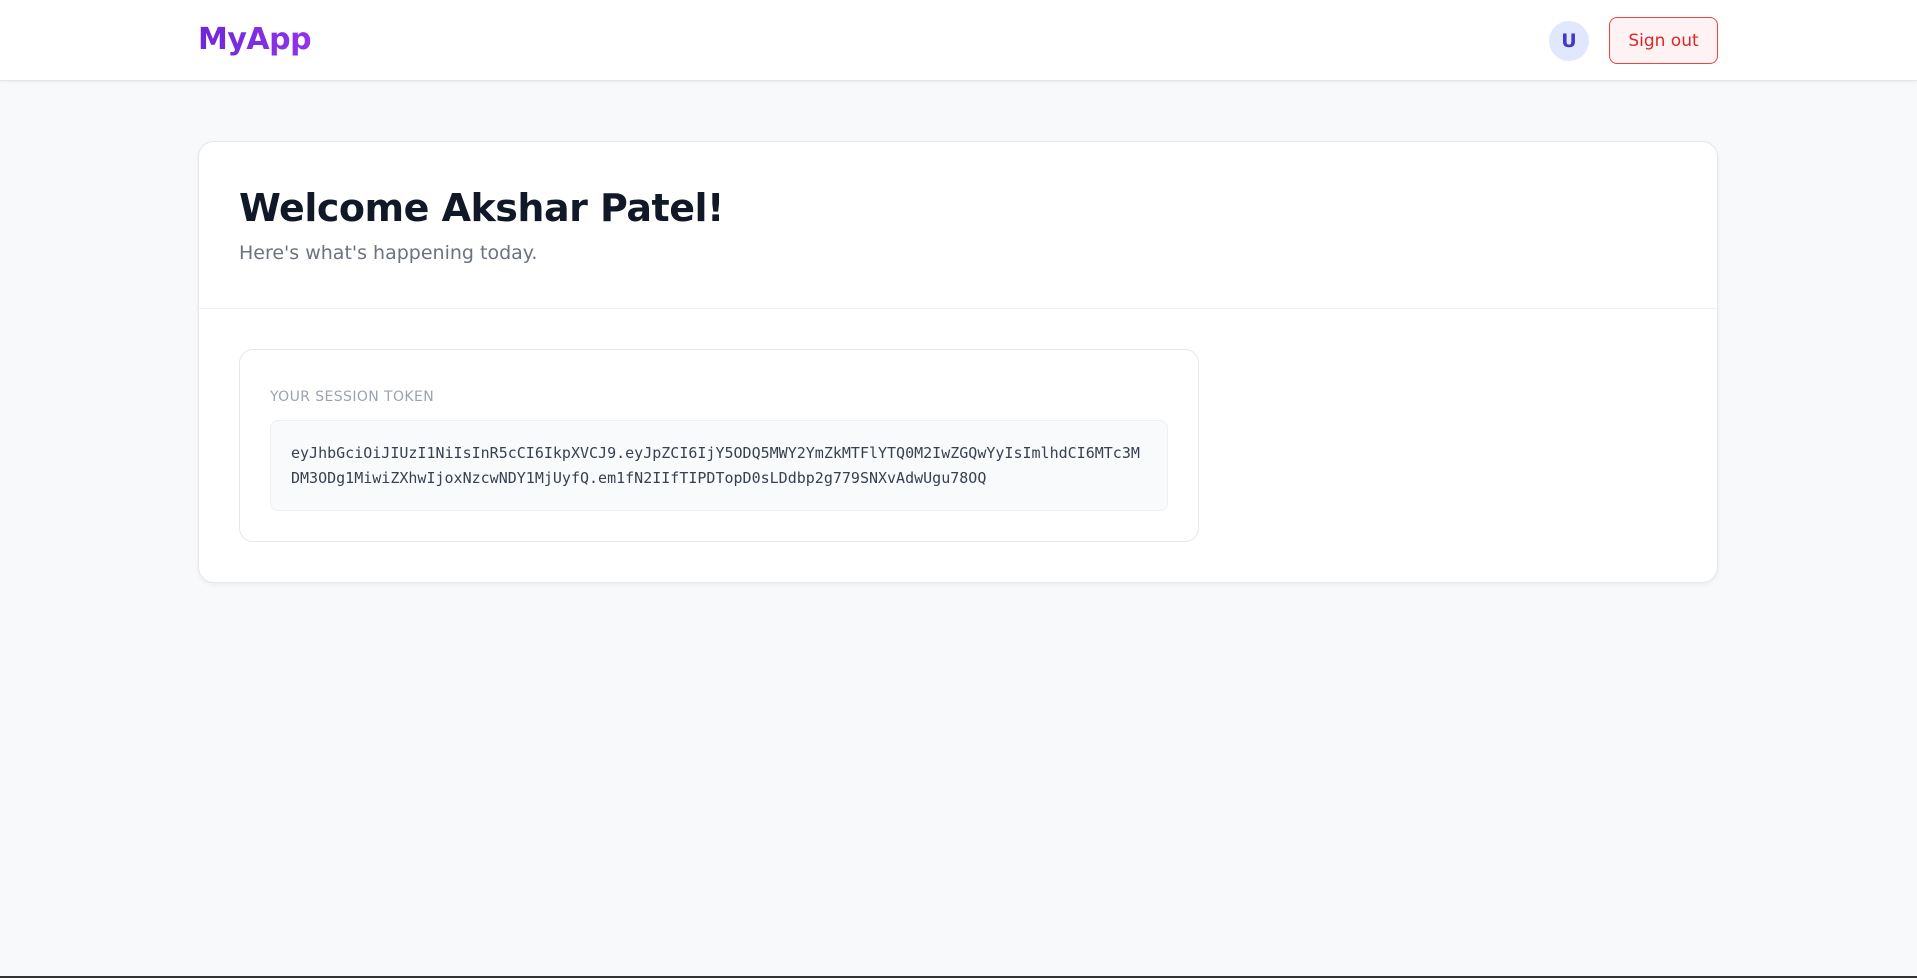 Image resolution: width=1917 pixels, height=978 pixels. Describe the element at coordinates (388, 253) in the screenshot. I see `welcome-subtitle: Here's what's happening today.` at that location.